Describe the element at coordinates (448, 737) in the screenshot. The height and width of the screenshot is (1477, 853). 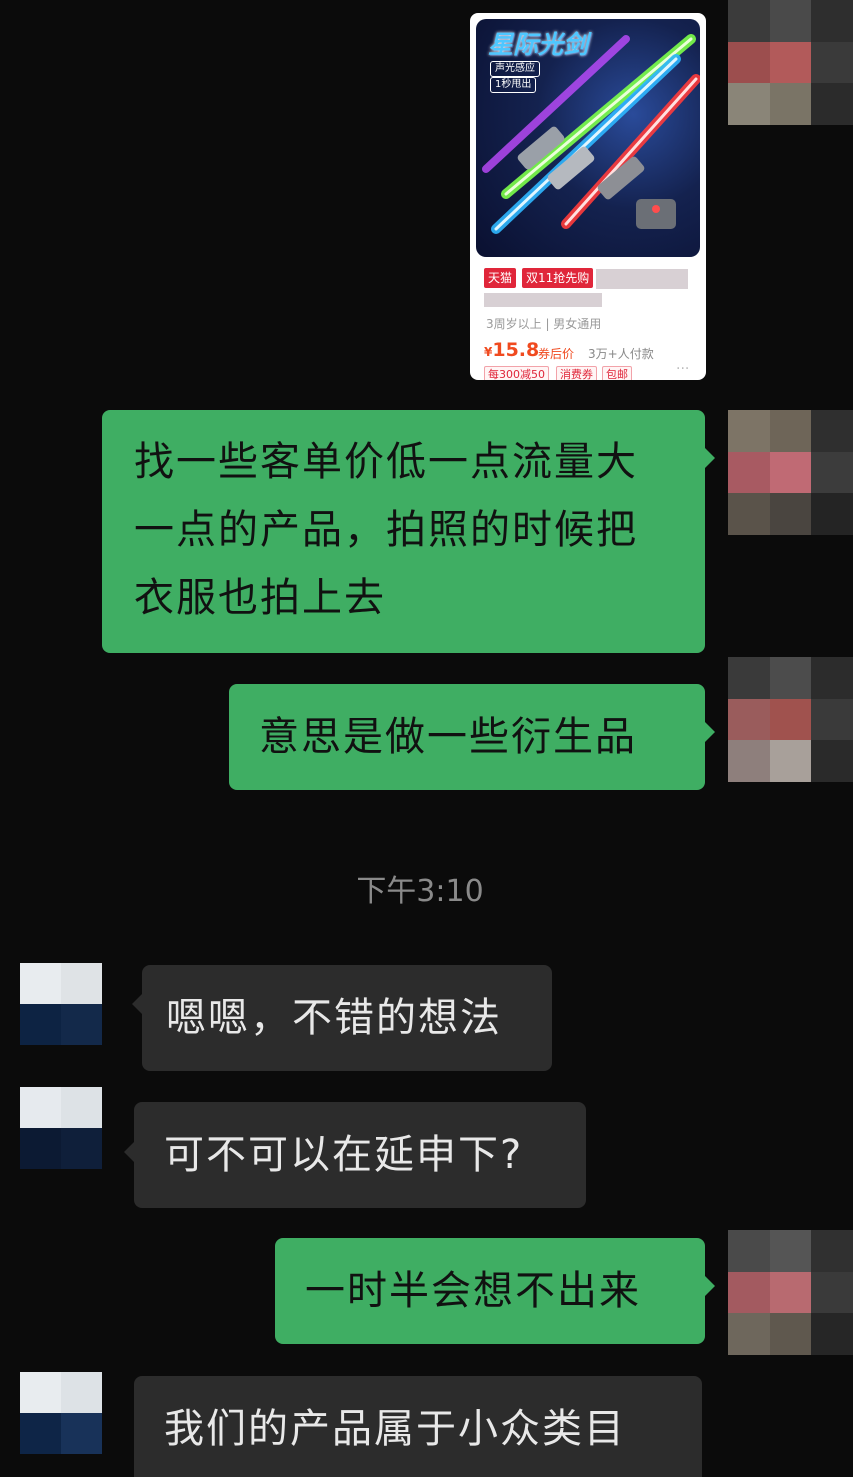
I see `message-text: 意思是做一些衍生品` at that location.